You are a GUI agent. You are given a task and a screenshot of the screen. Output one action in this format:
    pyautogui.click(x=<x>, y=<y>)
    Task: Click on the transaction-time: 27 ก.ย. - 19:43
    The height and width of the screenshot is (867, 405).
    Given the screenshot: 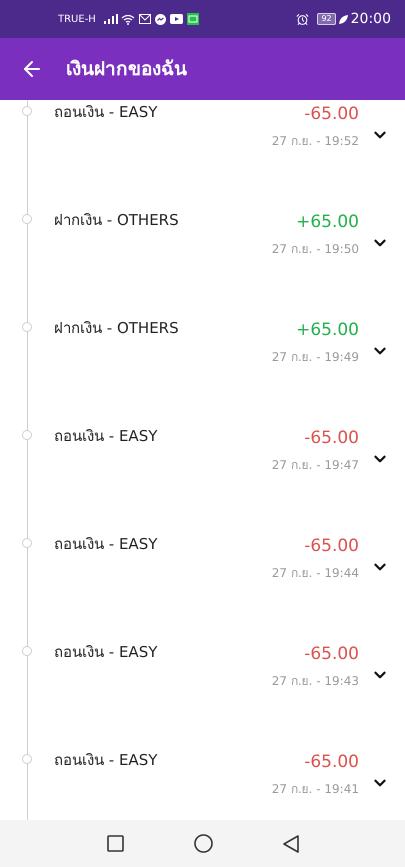 What is the action you would take?
    pyautogui.click(x=315, y=681)
    